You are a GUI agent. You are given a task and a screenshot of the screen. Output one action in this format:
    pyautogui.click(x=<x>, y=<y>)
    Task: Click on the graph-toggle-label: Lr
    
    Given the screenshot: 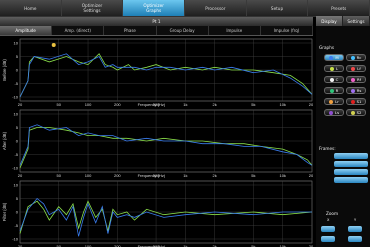 What is the action you would take?
    pyautogui.click(x=337, y=101)
    